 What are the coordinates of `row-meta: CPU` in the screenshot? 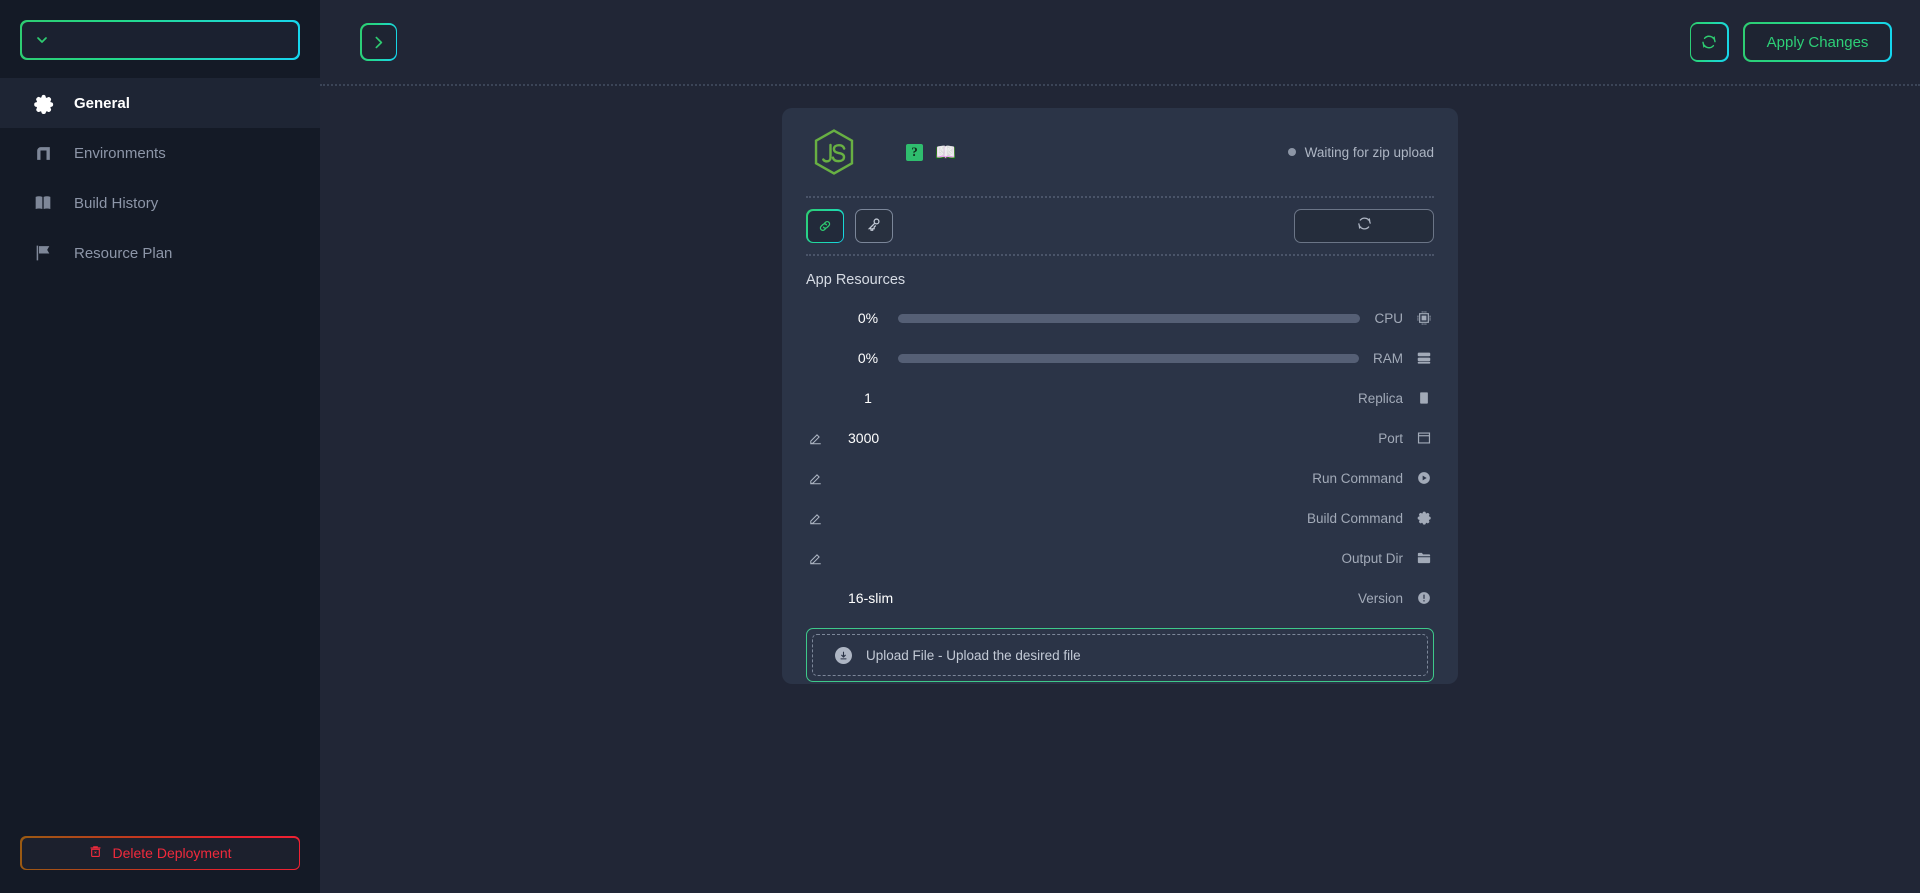 It's located at (1403, 318).